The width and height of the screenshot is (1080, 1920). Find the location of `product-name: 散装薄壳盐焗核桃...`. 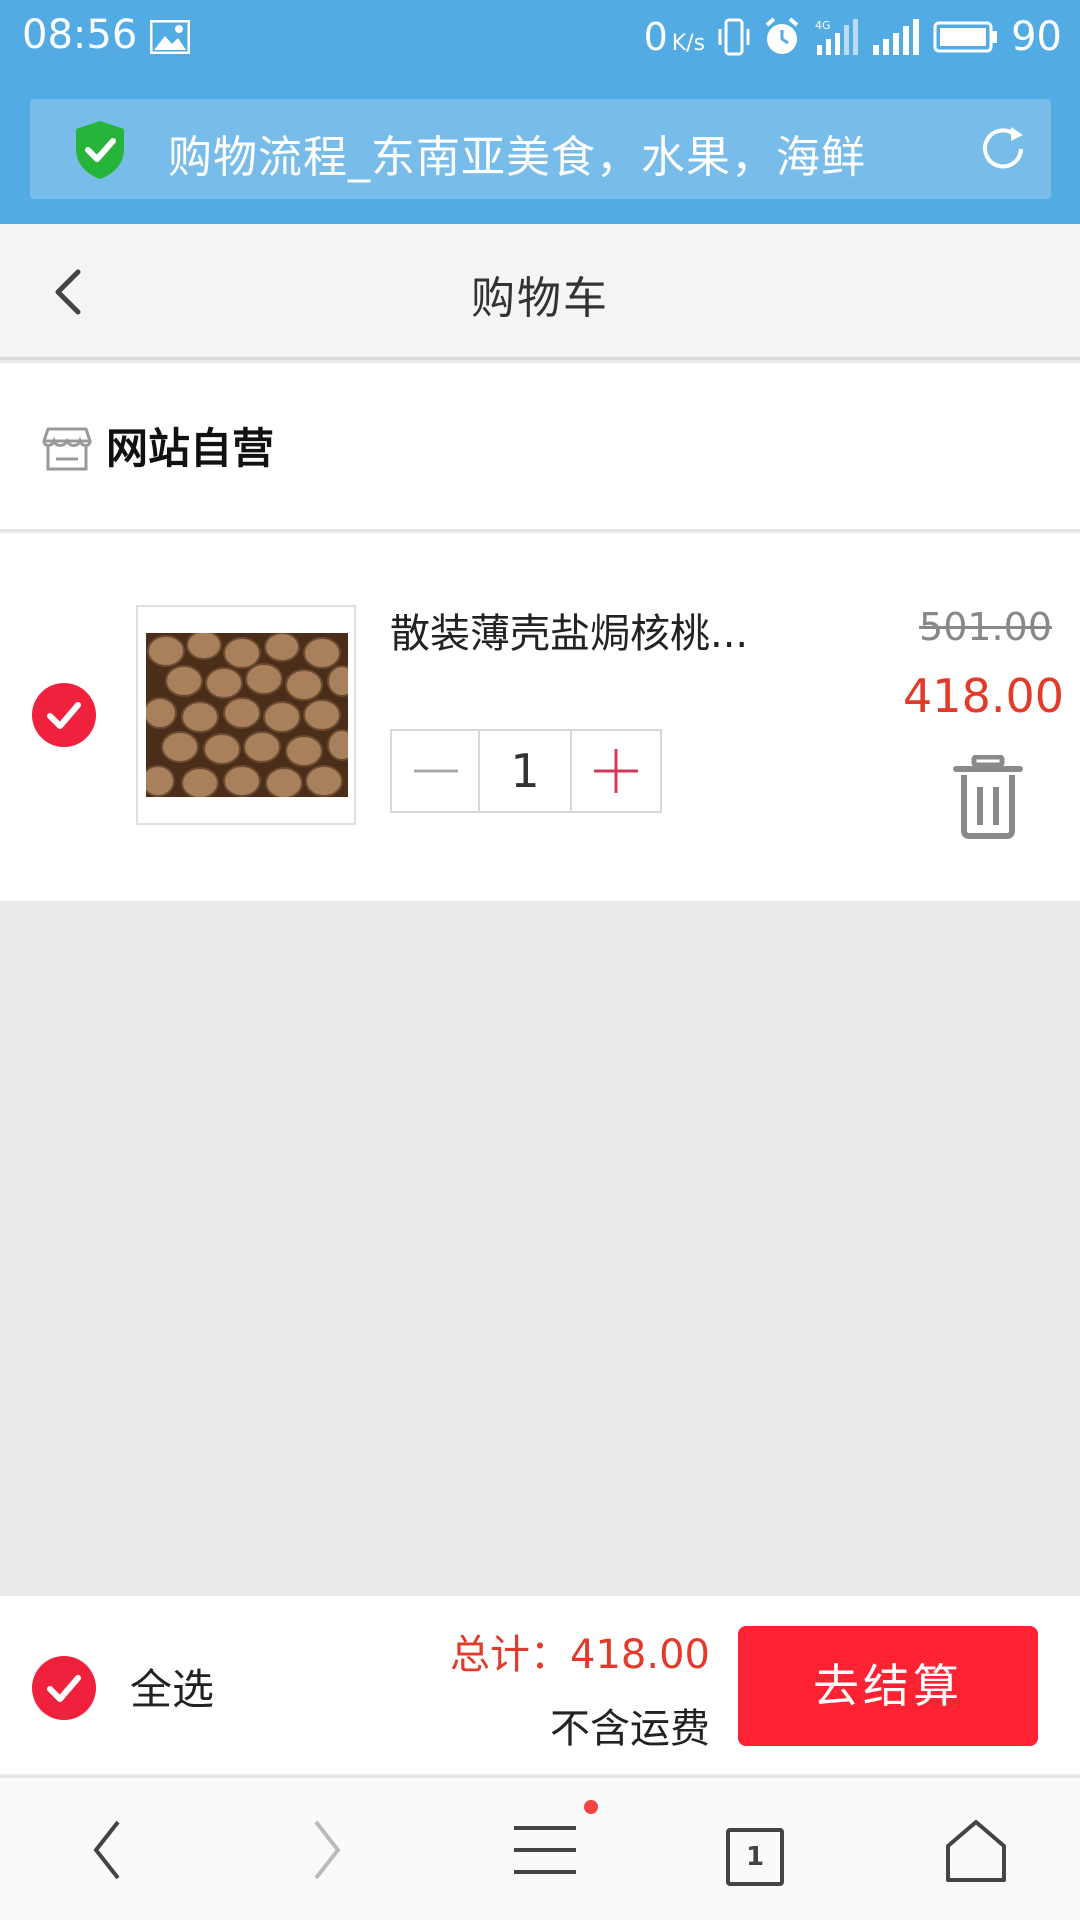

product-name: 散装薄壳盐焗核桃... is located at coordinates (569, 630).